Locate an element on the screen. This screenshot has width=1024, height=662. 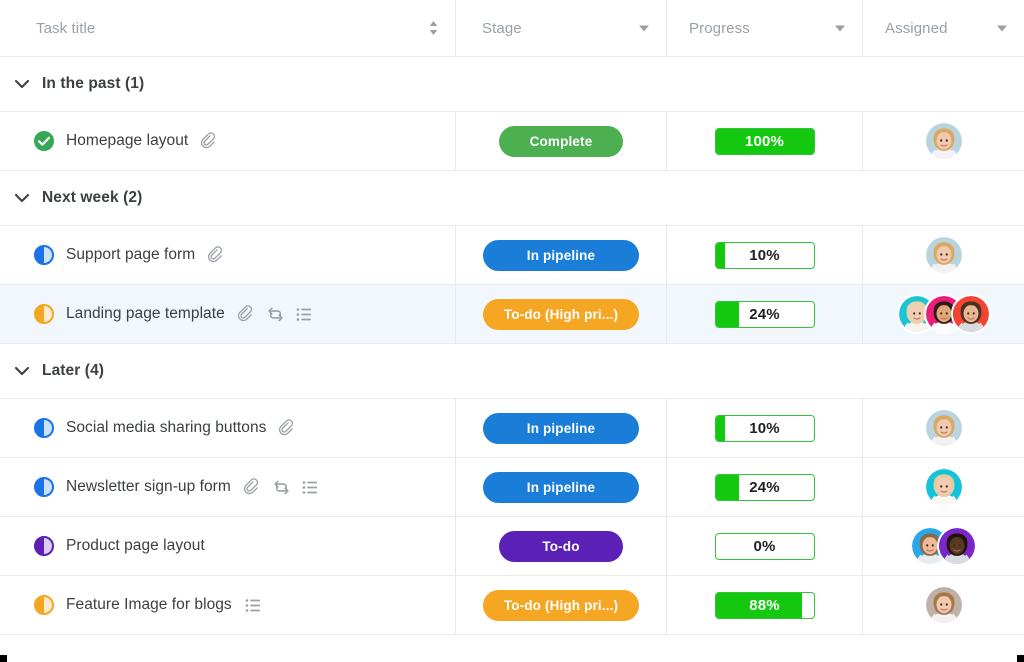
group-header-row: Later (4) is located at coordinates (512, 371).